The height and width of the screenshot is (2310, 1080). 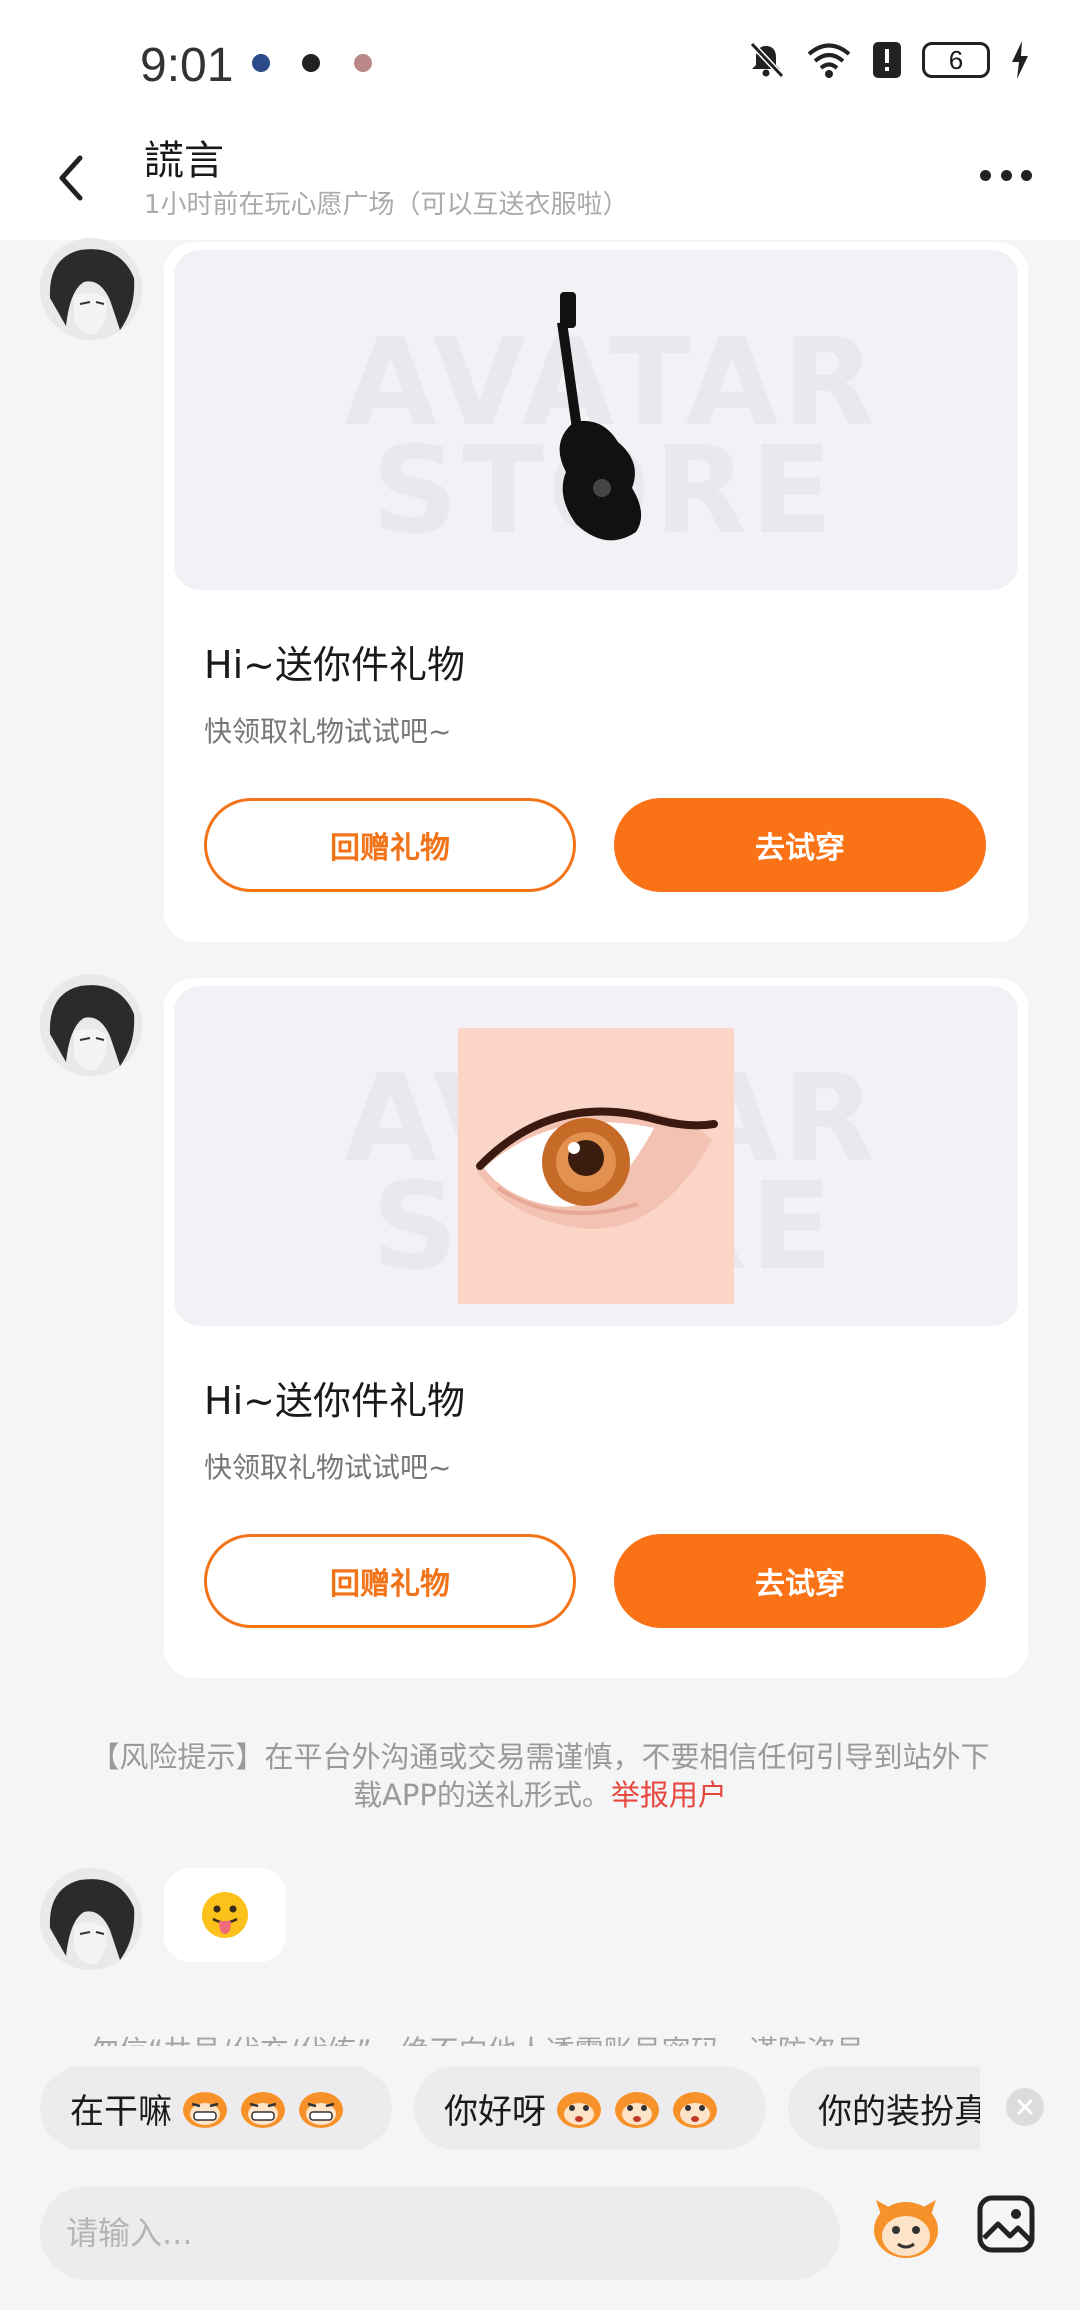 I want to click on quick-reply-chip: 你的装扮真, so click(x=884, y=2108).